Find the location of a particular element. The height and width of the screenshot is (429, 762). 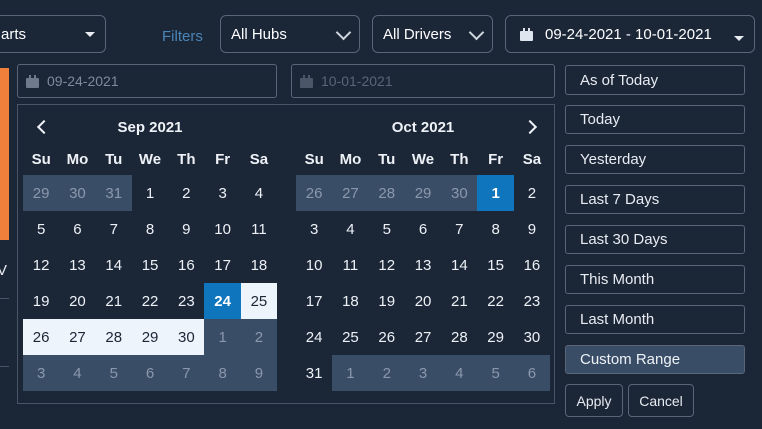

hubs-select: All Hubs is located at coordinates (290, 34).